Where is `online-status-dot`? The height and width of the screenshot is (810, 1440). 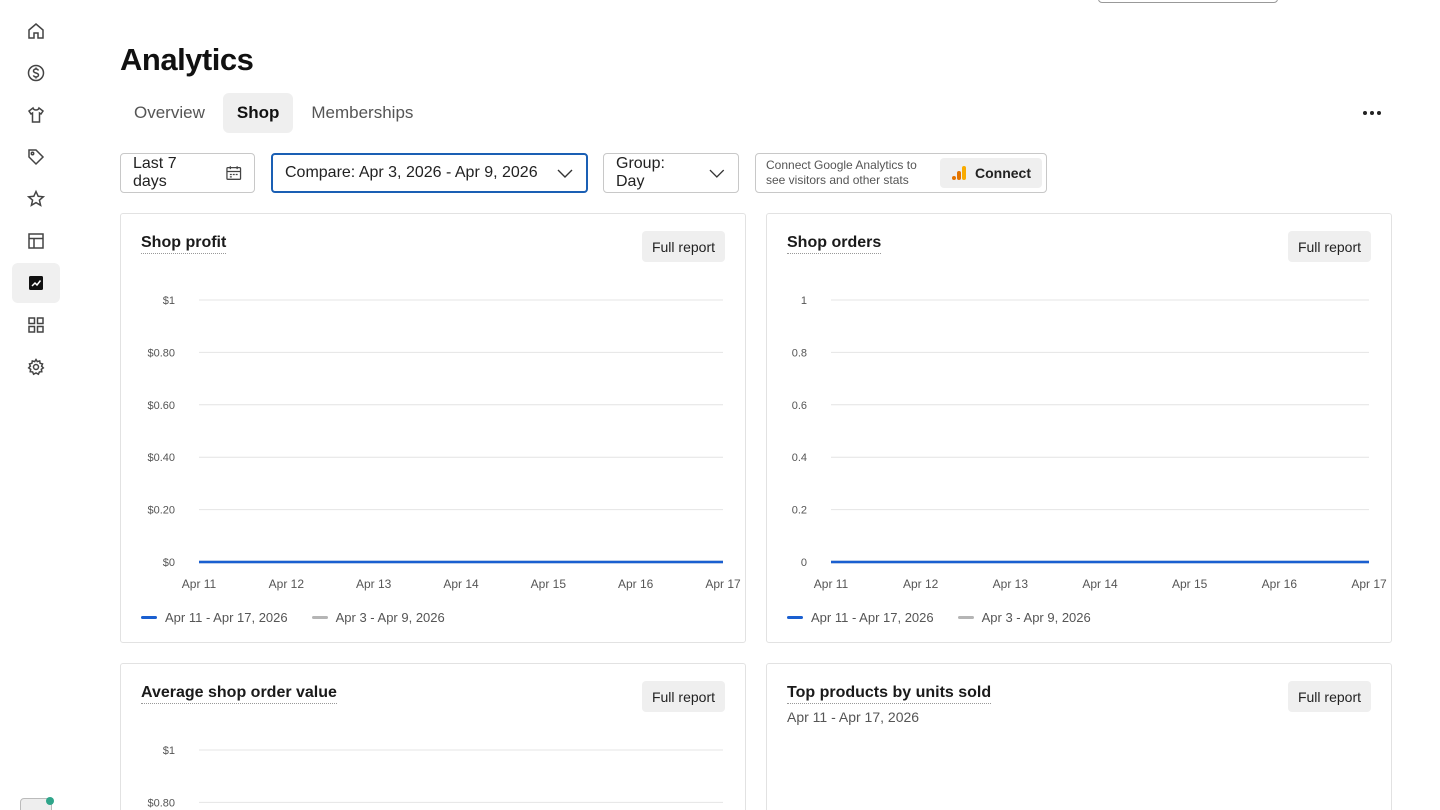 online-status-dot is located at coordinates (50, 801).